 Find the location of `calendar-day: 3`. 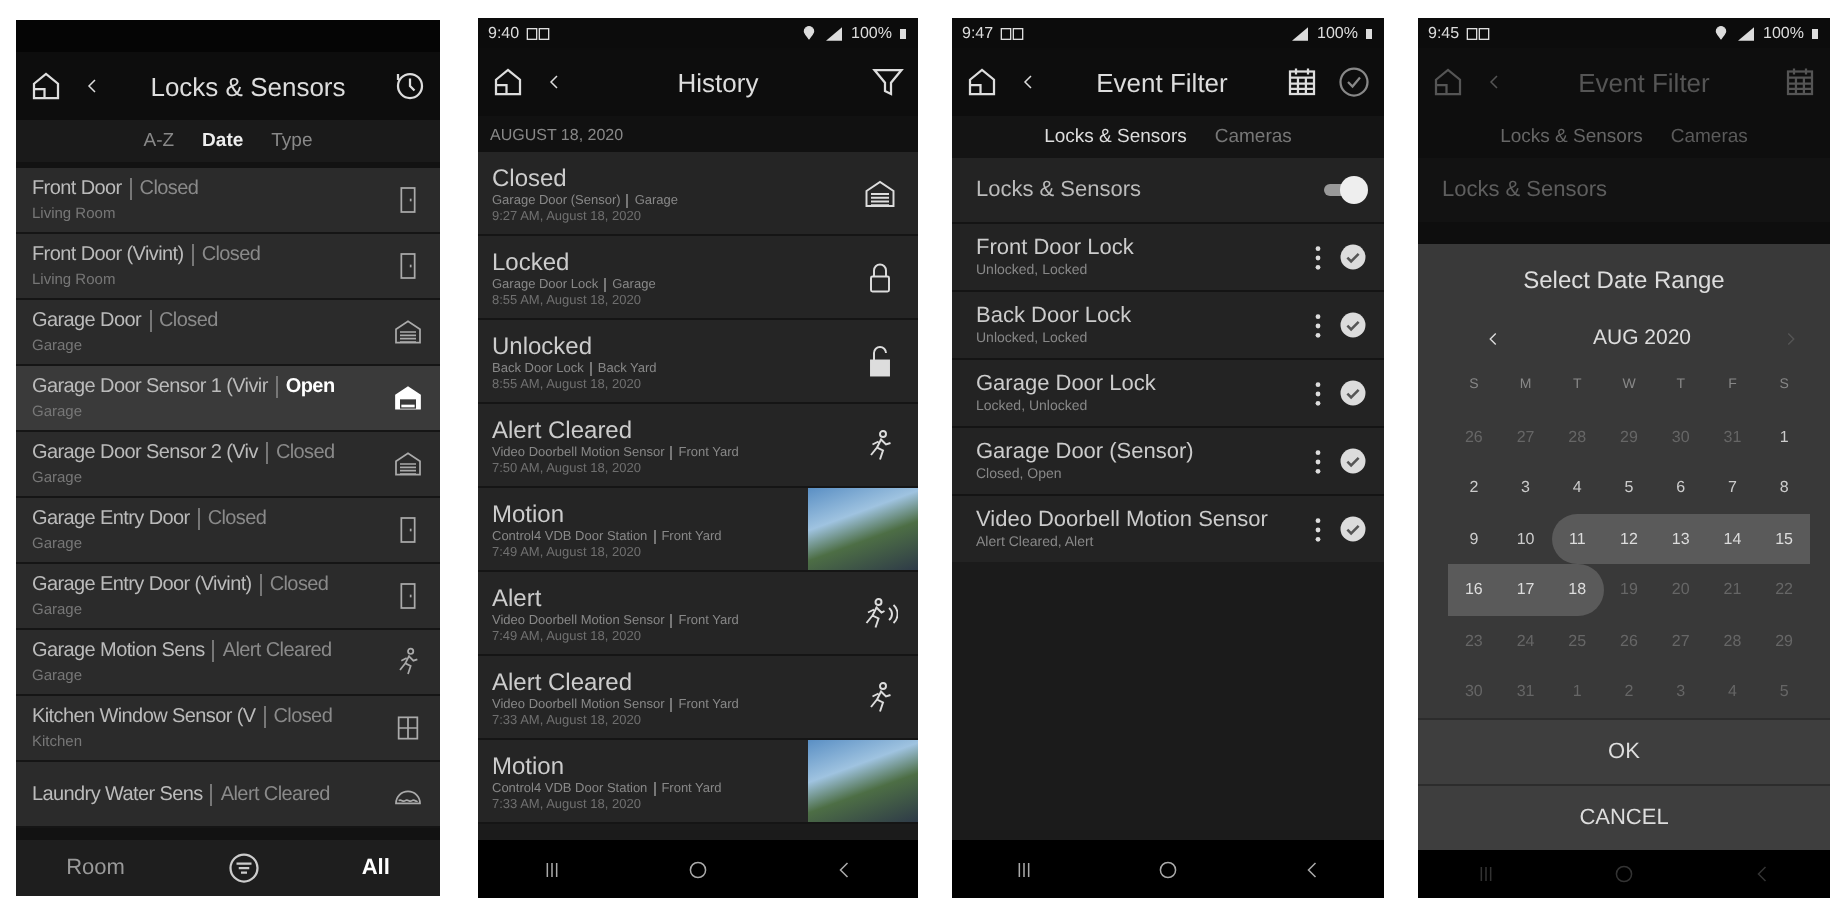

calendar-day: 3 is located at coordinates (1525, 487).